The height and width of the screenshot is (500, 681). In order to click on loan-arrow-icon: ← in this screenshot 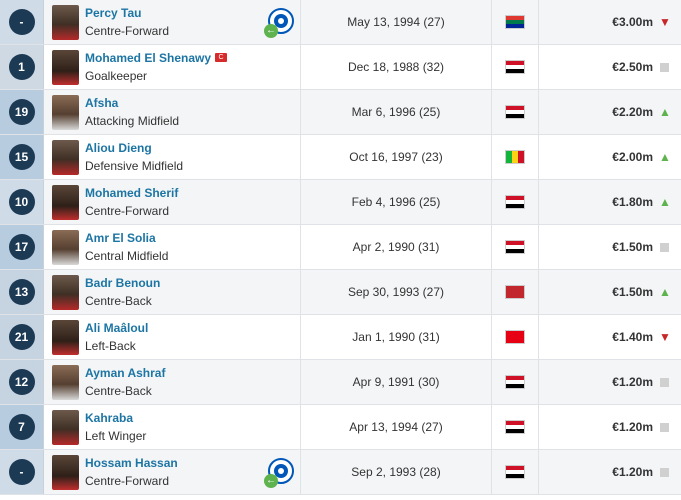, I will do `click(271, 481)`.